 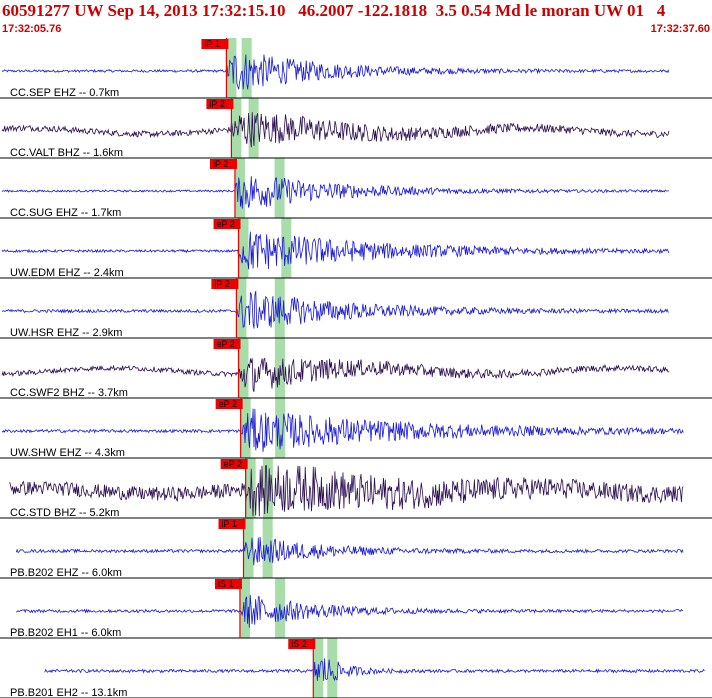 What do you see at coordinates (65, 633) in the screenshot?
I see `station-label: PB.B202 EH1 -- 6.0km` at bounding box center [65, 633].